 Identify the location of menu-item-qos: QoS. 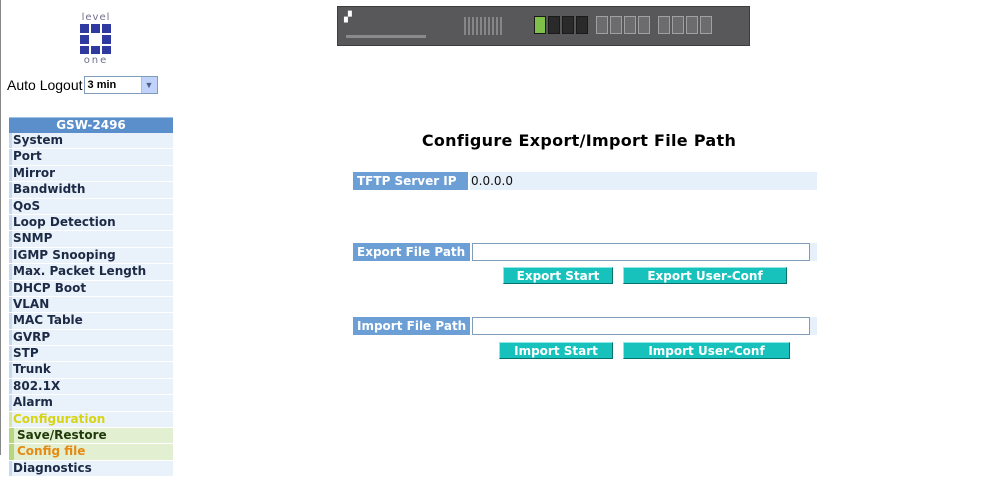
(91, 206).